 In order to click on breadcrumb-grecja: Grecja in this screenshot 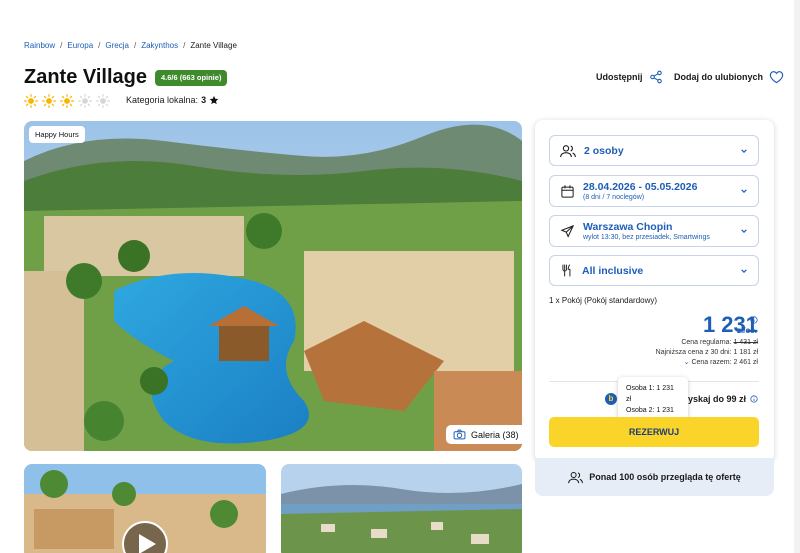, I will do `click(117, 45)`.